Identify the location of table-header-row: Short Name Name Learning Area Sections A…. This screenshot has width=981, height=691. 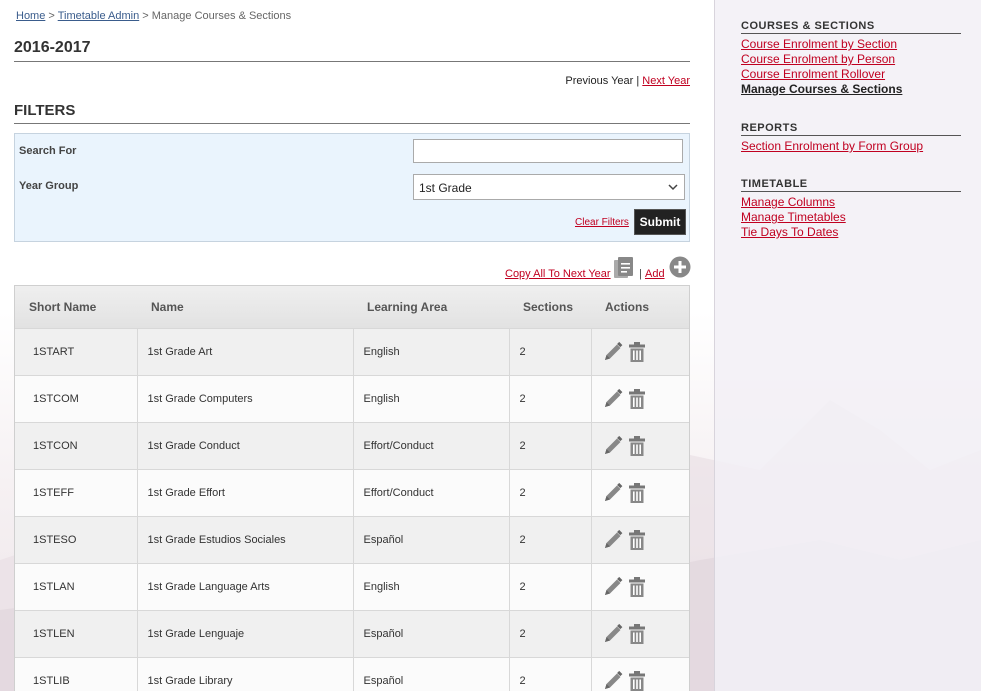
(352, 307).